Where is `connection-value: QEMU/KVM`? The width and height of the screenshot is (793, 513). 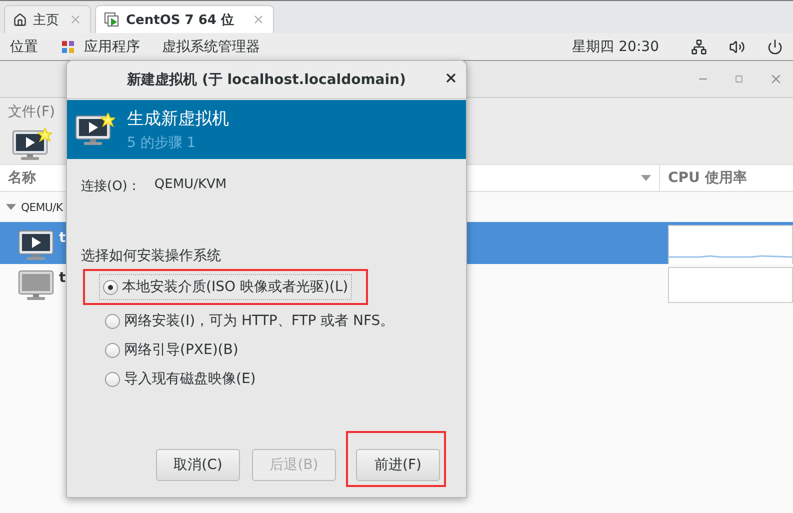 connection-value: QEMU/KVM is located at coordinates (190, 185).